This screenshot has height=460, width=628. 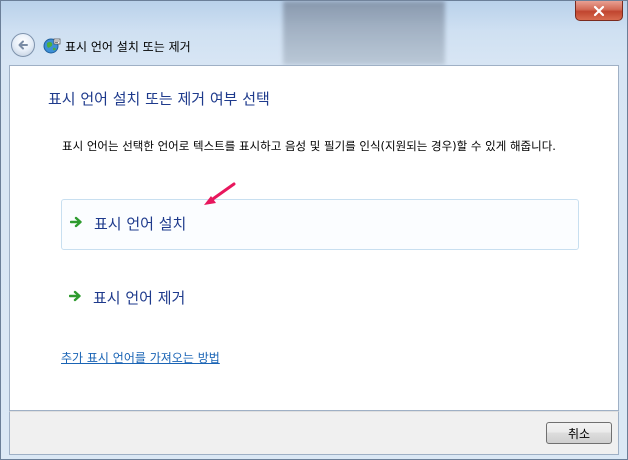 I want to click on install-language-label: 표시 언어 설치, so click(x=140, y=224).